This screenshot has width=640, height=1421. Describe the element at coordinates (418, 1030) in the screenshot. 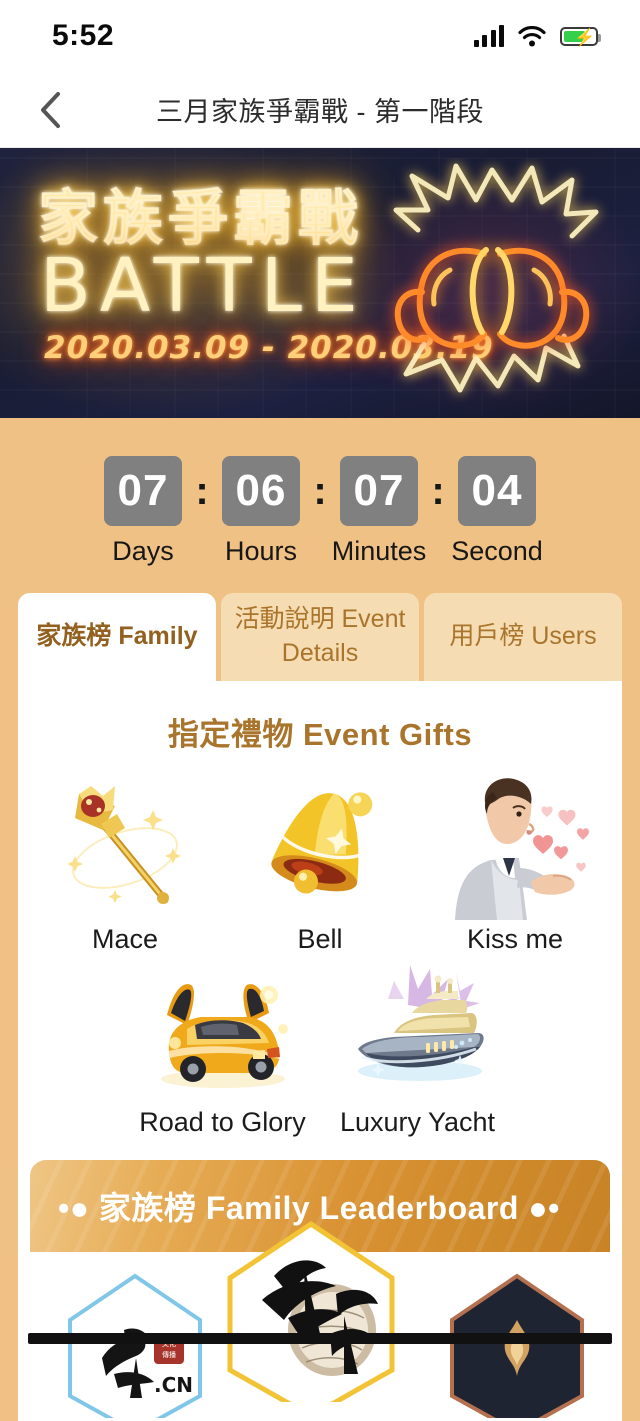

I see `luxury-yacht-icon` at that location.